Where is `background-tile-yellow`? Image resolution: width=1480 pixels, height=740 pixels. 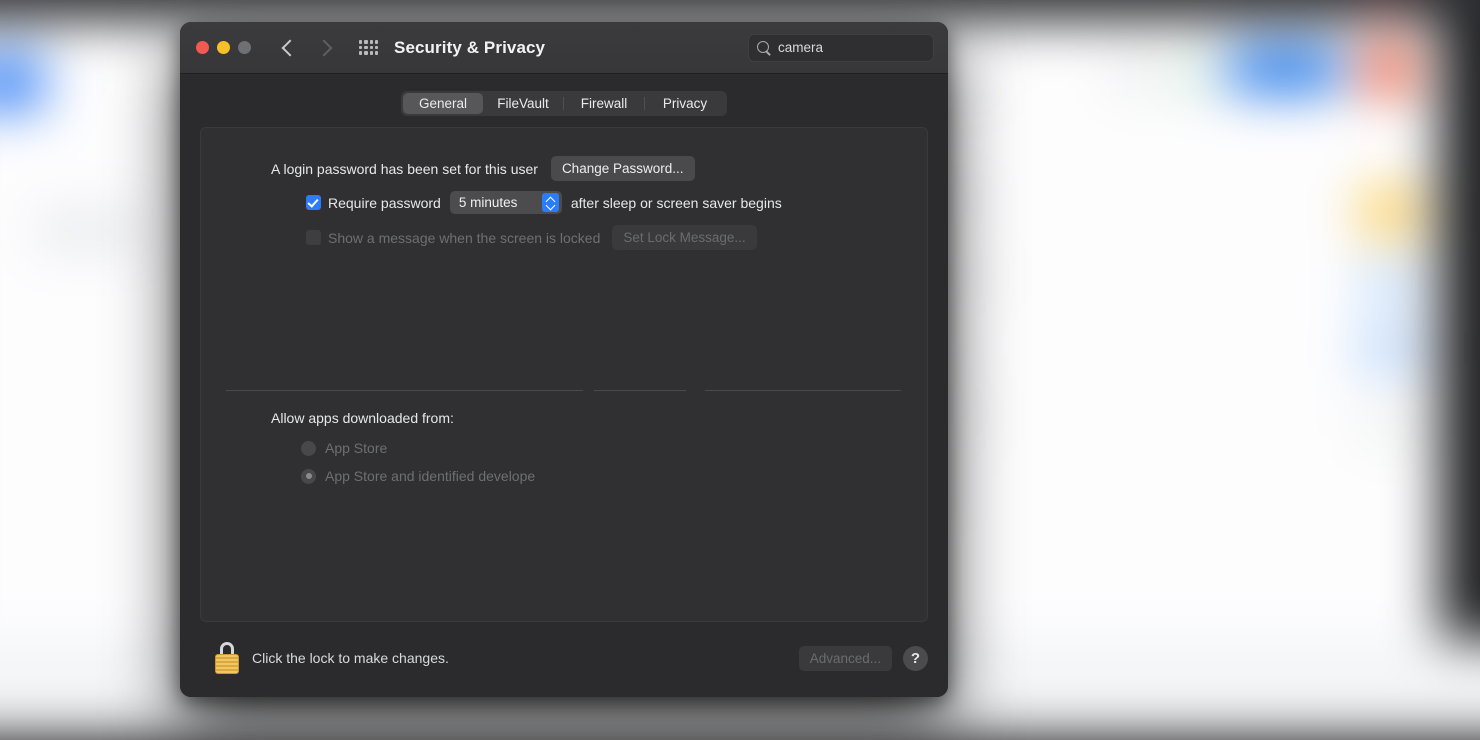 background-tile-yellow is located at coordinates (1389, 212).